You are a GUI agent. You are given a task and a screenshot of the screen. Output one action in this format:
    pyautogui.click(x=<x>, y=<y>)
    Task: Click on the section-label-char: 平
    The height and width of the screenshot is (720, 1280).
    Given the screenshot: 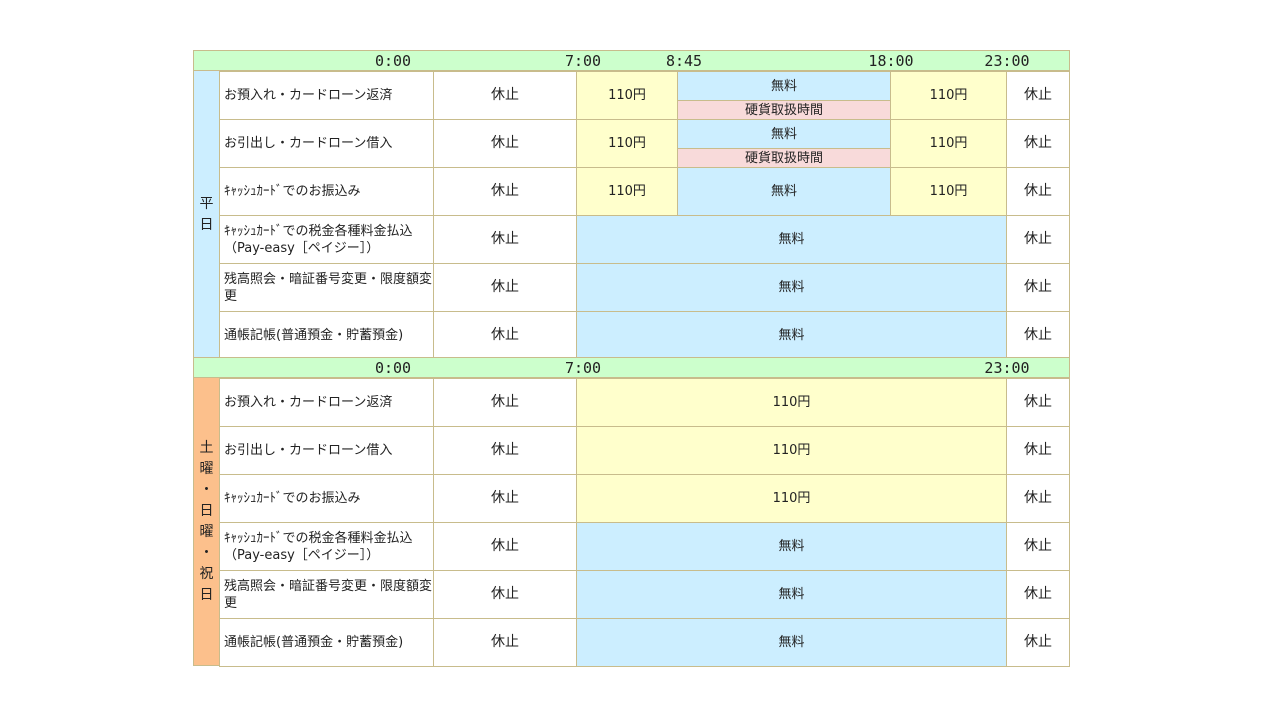 What is the action you would take?
    pyautogui.click(x=206, y=203)
    